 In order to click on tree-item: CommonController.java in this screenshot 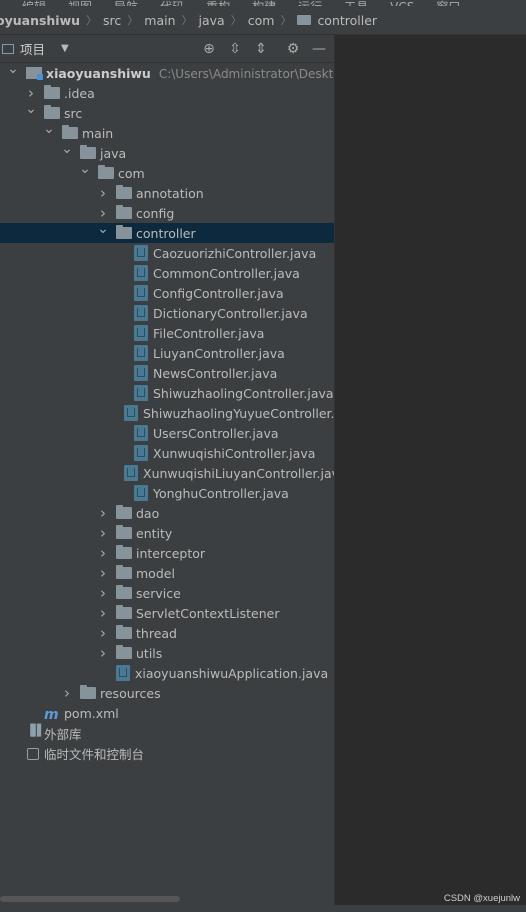, I will do `click(167, 273)`.